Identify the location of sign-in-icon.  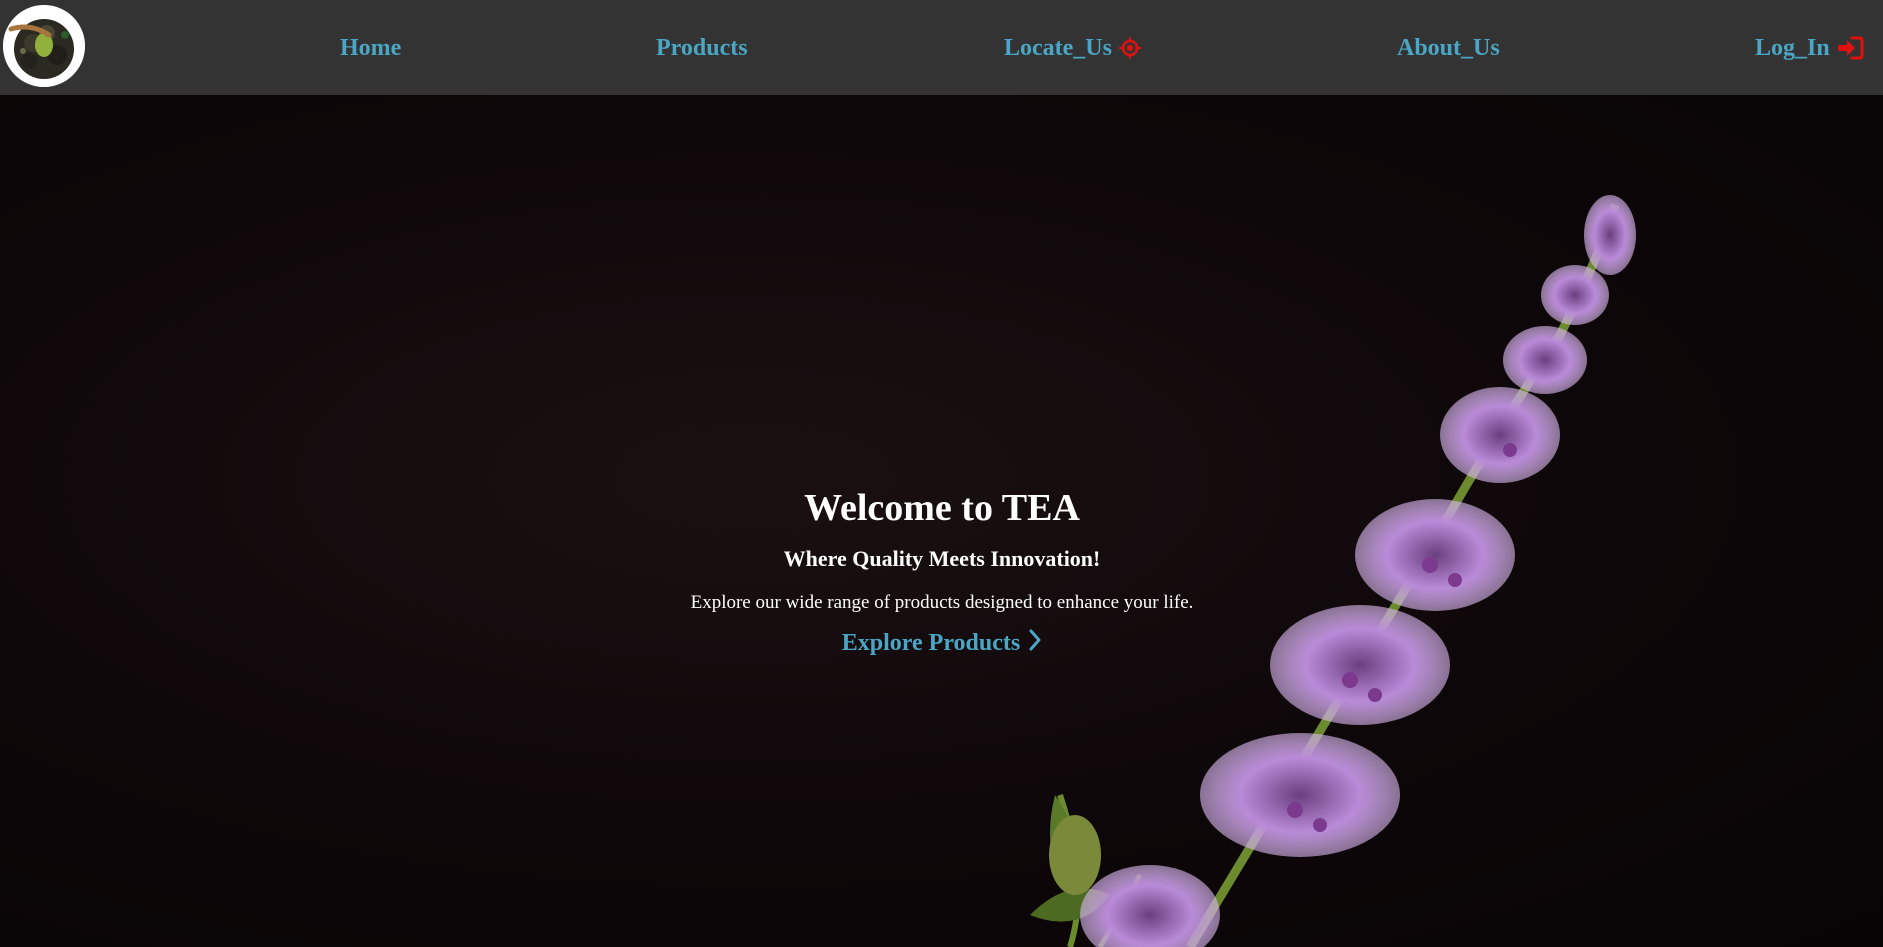
(1850, 48).